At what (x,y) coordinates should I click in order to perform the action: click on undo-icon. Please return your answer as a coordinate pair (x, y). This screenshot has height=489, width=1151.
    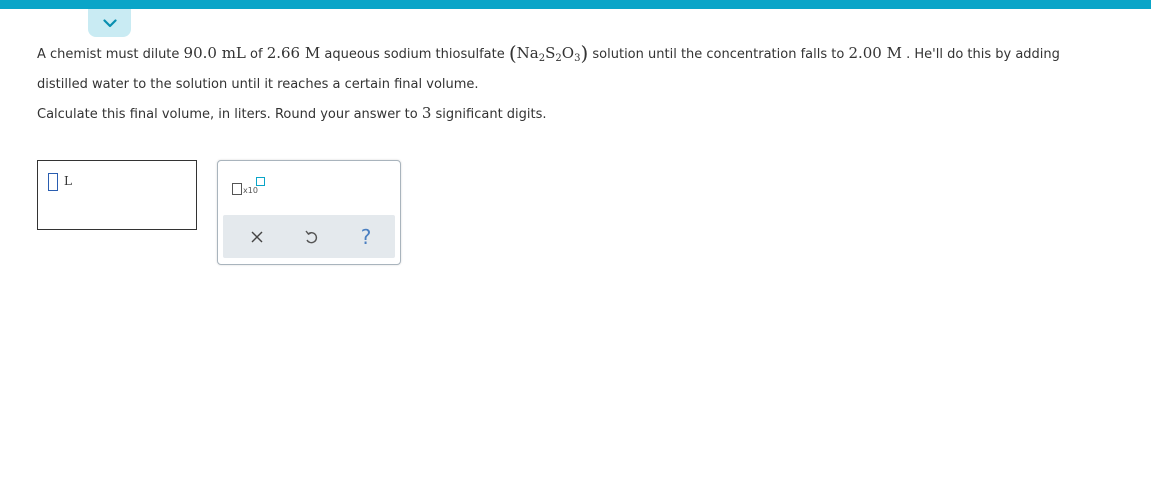
    Looking at the image, I should click on (311, 236).